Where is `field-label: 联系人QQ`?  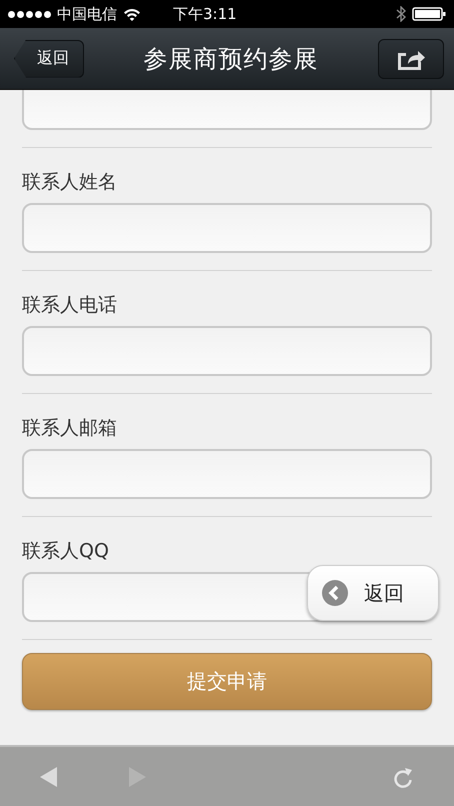
field-label: 联系人QQ is located at coordinates (66, 551).